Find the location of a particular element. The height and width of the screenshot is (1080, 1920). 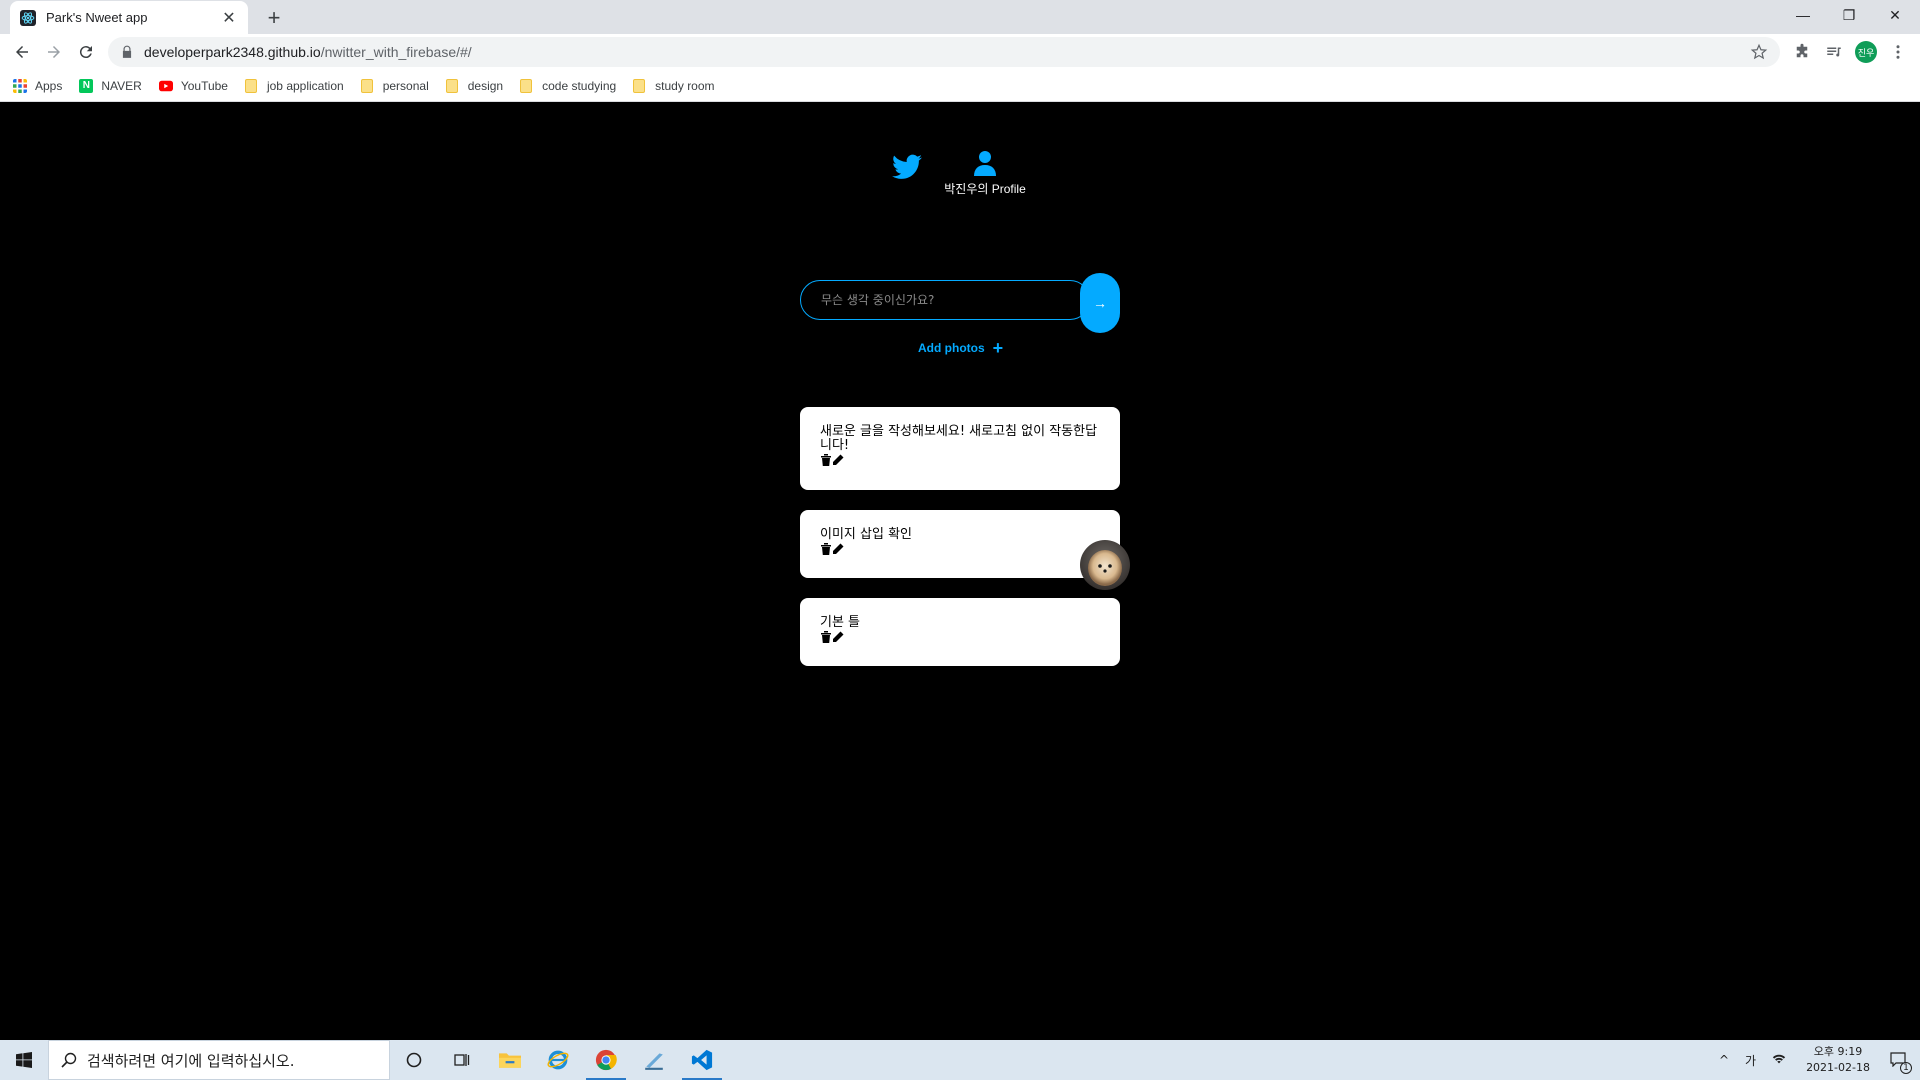

system-tray: ^ 가 오후 9:19 2021-02-18 1 is located at coordinates (1815, 1060).